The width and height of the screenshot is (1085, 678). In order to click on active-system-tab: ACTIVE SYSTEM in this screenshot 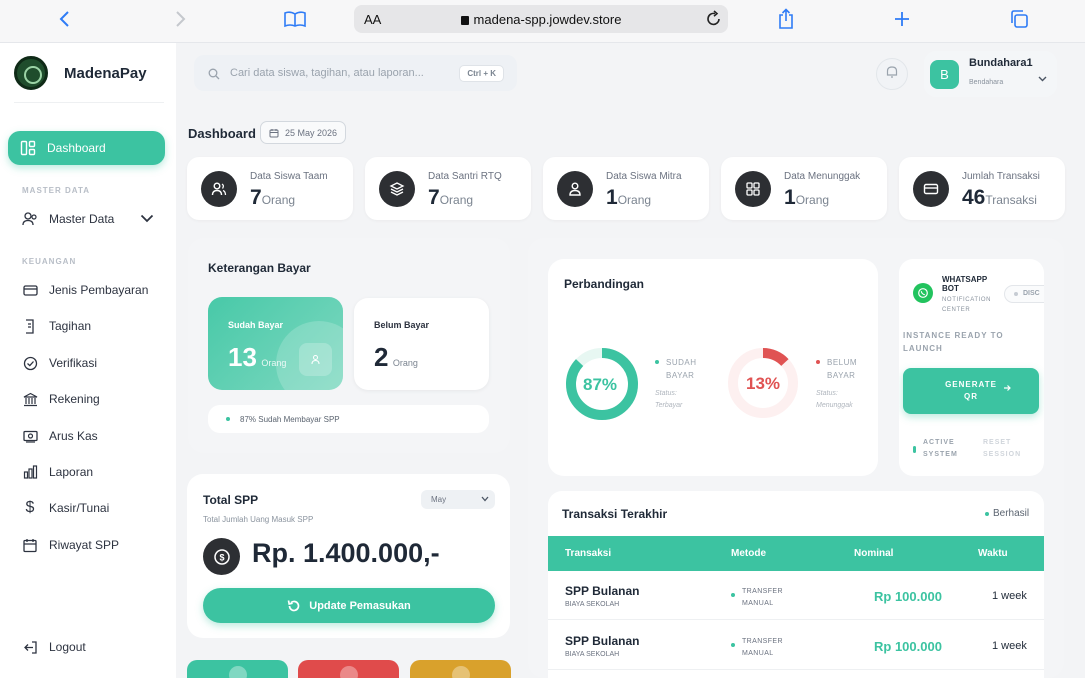, I will do `click(940, 449)`.